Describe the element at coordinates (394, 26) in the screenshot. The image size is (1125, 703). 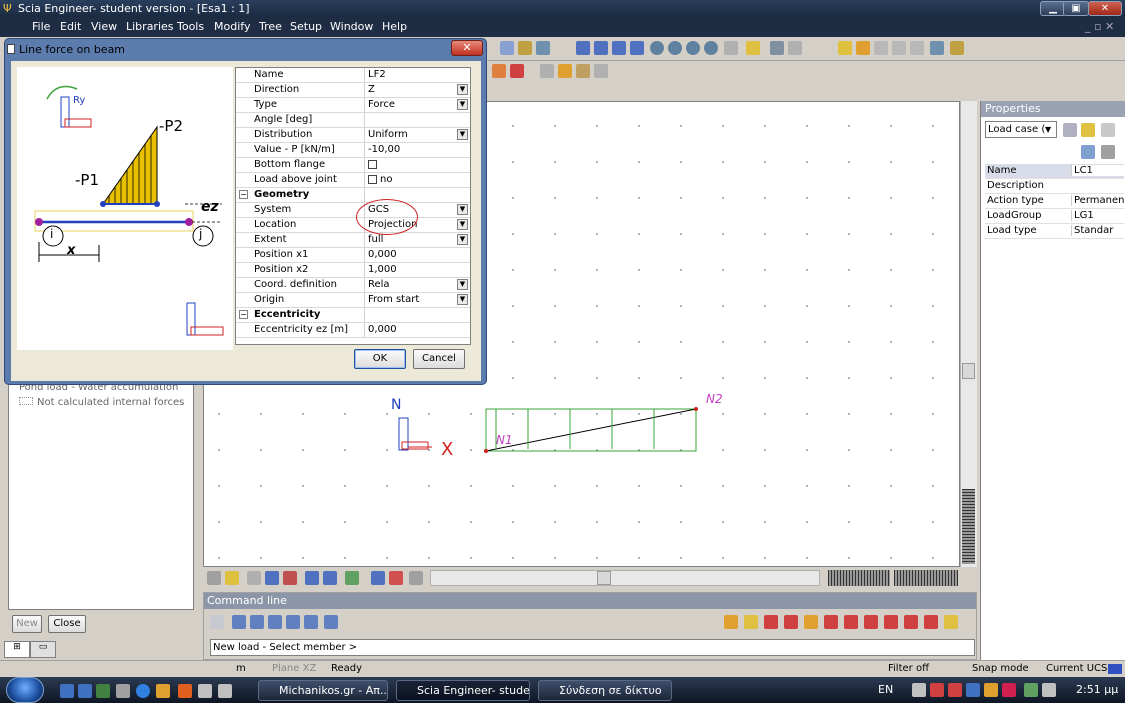
I see `menu-help: Help` at that location.